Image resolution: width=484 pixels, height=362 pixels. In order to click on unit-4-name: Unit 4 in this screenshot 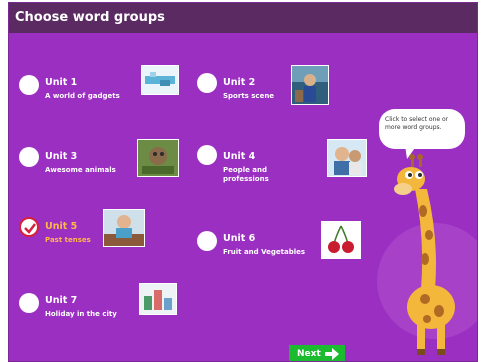, I will do `click(239, 156)`.